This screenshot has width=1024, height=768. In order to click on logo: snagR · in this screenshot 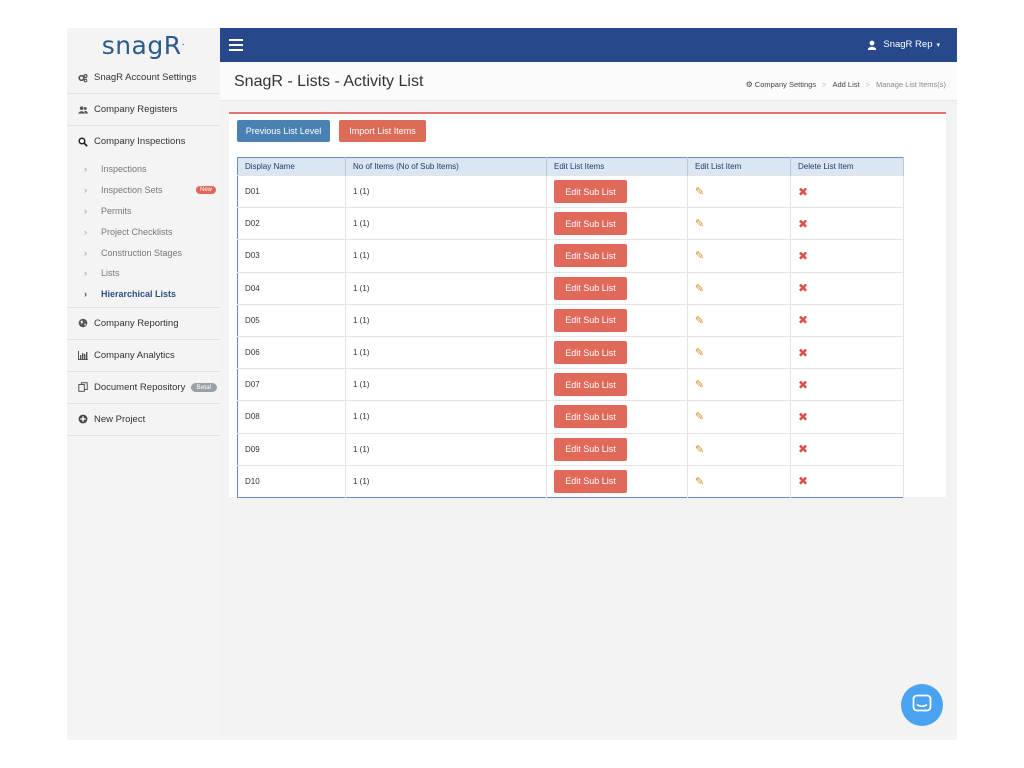, I will do `click(143, 45)`.